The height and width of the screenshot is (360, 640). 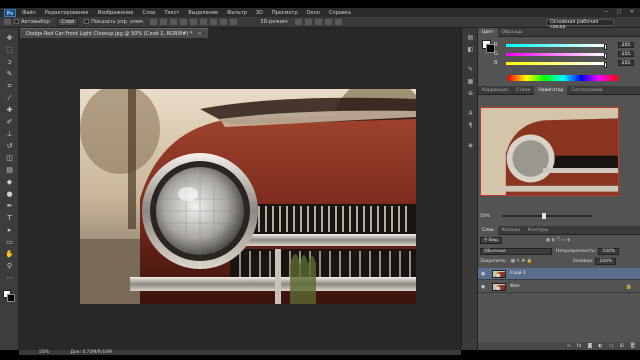 What do you see at coordinates (563, 78) in the screenshot?
I see `color-spectrum-bar` at bounding box center [563, 78].